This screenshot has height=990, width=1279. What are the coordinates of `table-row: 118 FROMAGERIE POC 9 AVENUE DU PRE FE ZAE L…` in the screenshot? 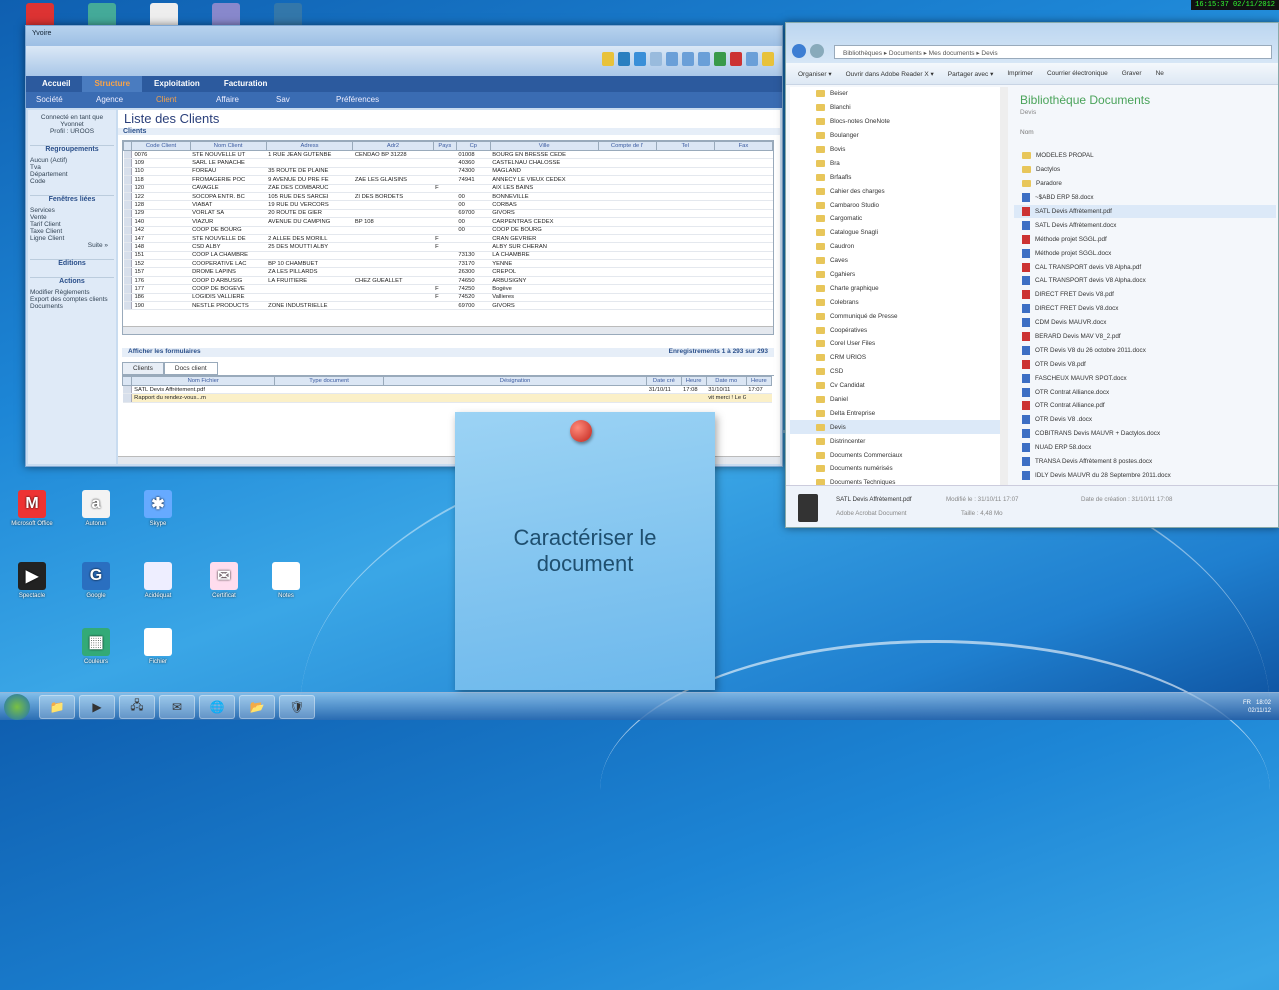 It's located at (448, 180).